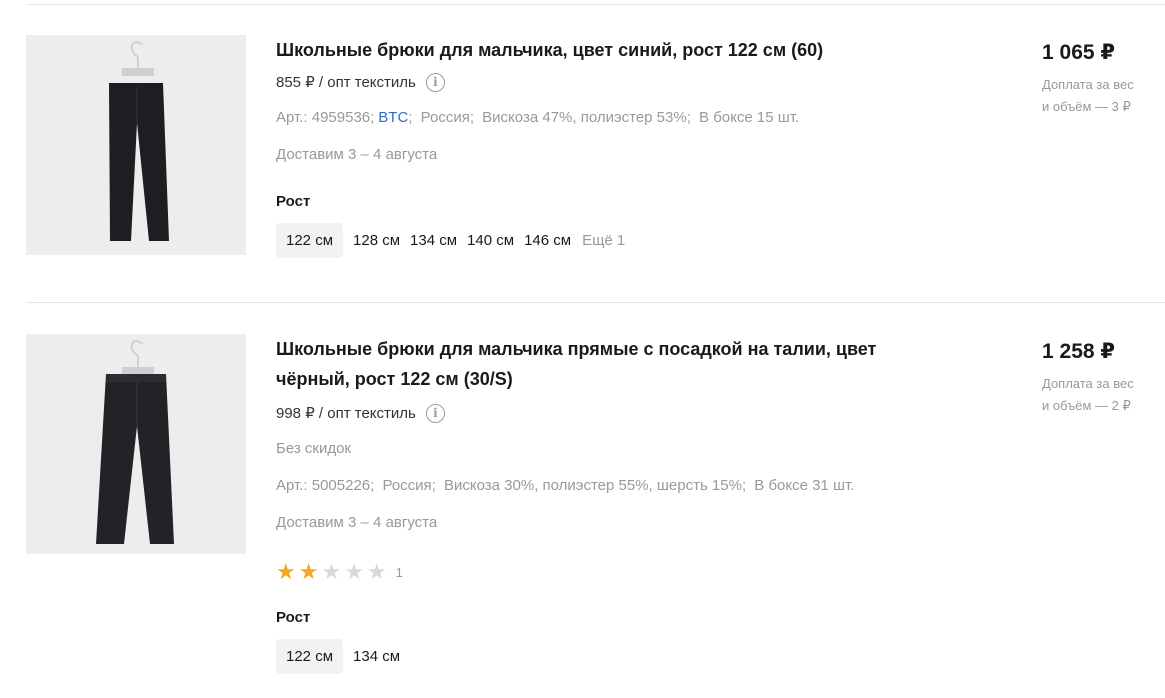 The height and width of the screenshot is (698, 1165). Describe the element at coordinates (804, 485) in the screenshot. I see `box-quantity: В боксе 31 шт.` at that location.